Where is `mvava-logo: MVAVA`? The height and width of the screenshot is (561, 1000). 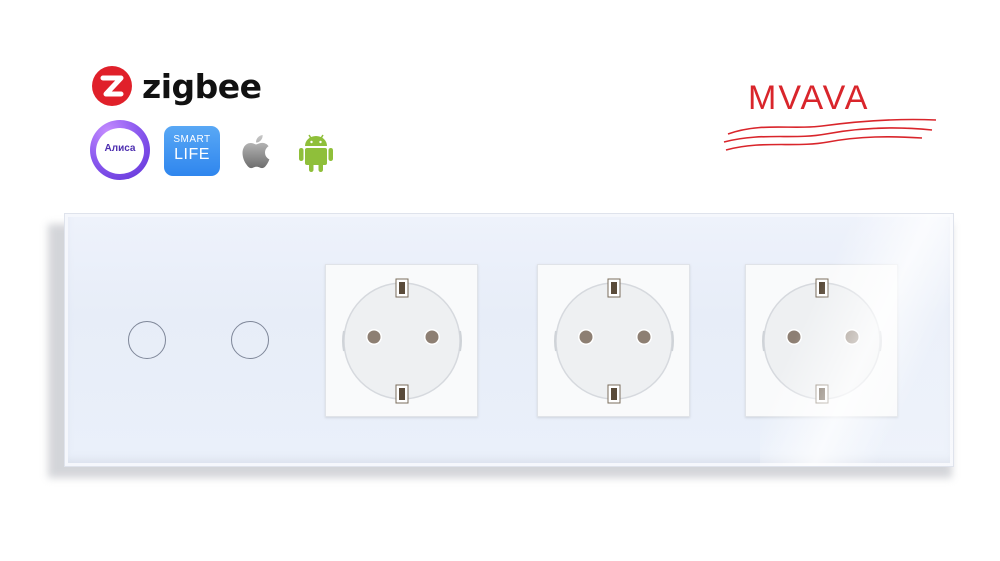
mvava-logo: MVAVA is located at coordinates (832, 118).